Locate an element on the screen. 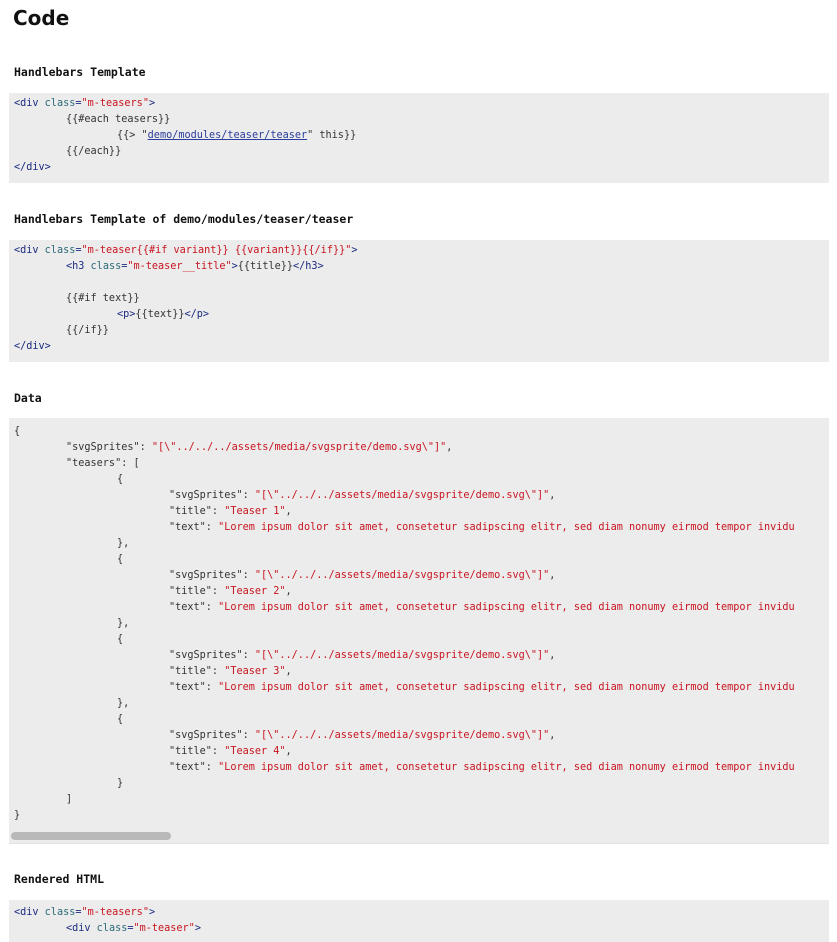  horizontal-scrollbar is located at coordinates (419, 836).